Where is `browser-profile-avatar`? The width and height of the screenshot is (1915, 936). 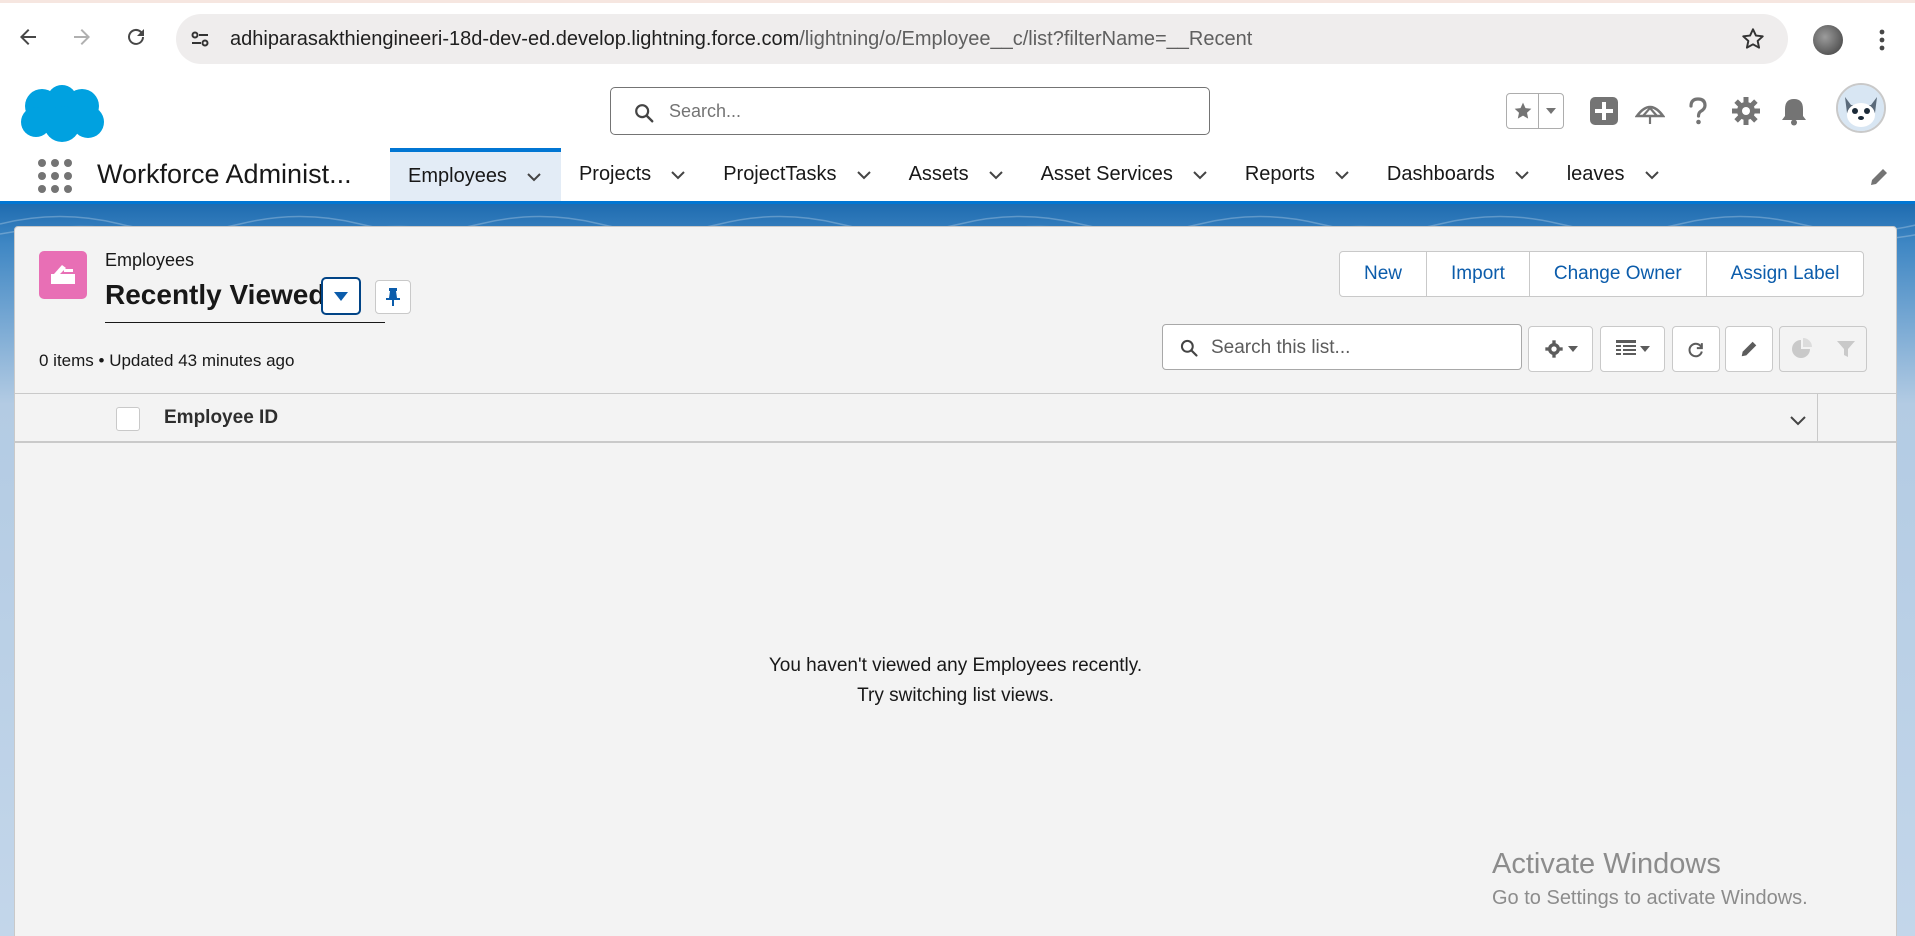
browser-profile-avatar is located at coordinates (1828, 40).